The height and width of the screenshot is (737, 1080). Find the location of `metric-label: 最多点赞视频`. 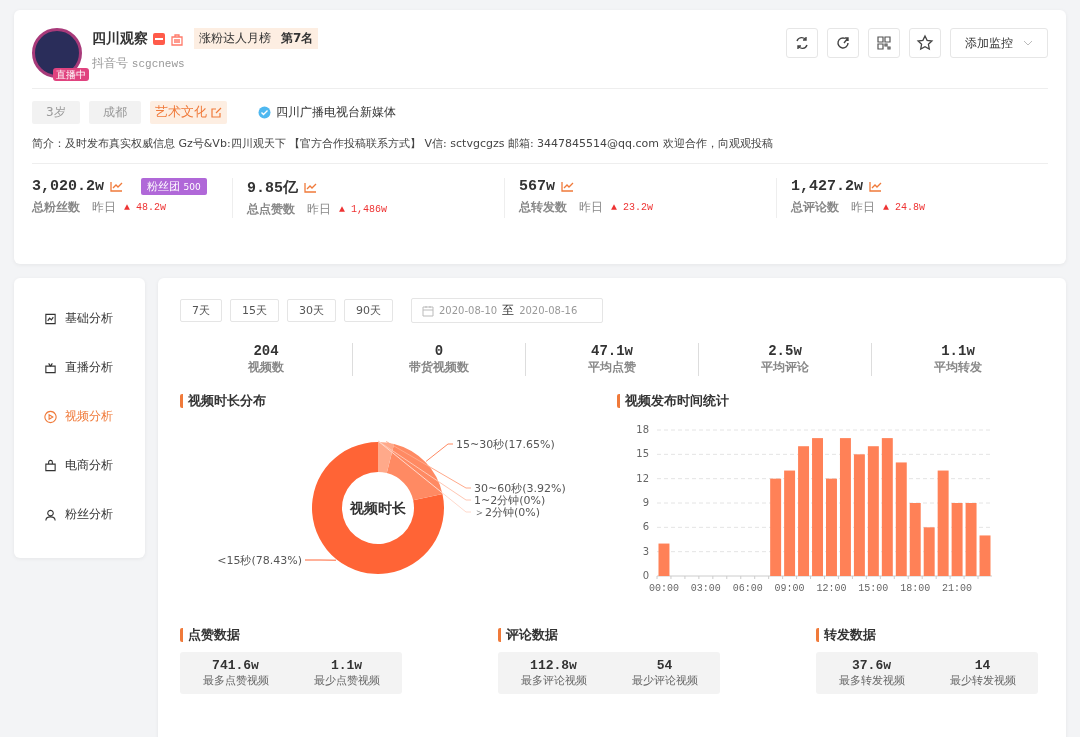

metric-label: 最多点赞视频 is located at coordinates (235, 680).